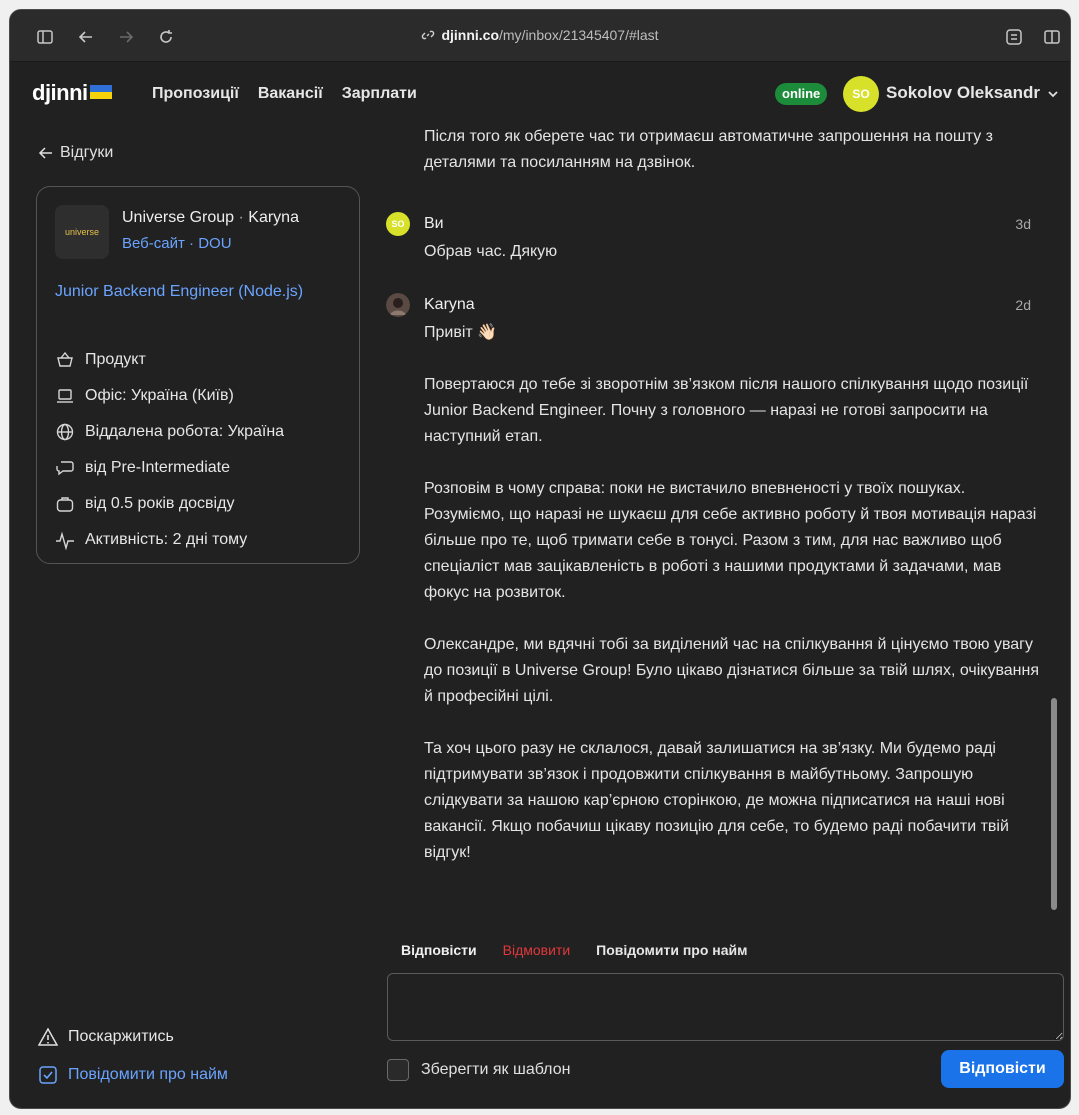 This screenshot has width=1079, height=1115. Describe the element at coordinates (273, 217) in the screenshot. I see `recruiter-name: Karyna` at that location.